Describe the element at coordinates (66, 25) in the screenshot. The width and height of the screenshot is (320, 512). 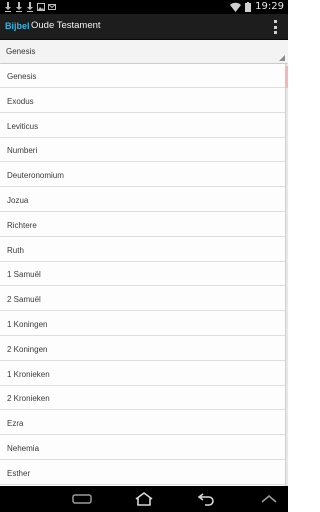
I see `page-title: Oude Testament` at that location.